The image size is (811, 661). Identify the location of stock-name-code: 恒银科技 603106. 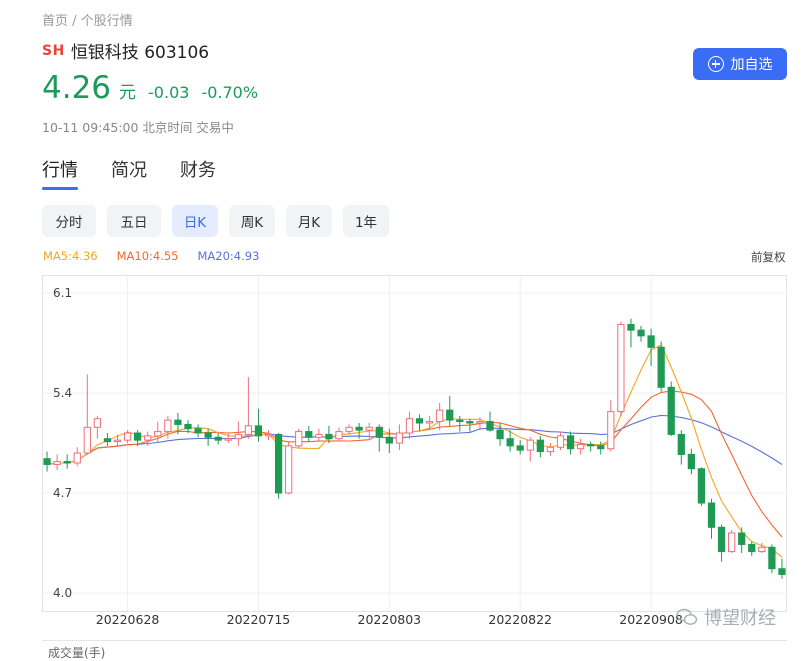
(140, 53).